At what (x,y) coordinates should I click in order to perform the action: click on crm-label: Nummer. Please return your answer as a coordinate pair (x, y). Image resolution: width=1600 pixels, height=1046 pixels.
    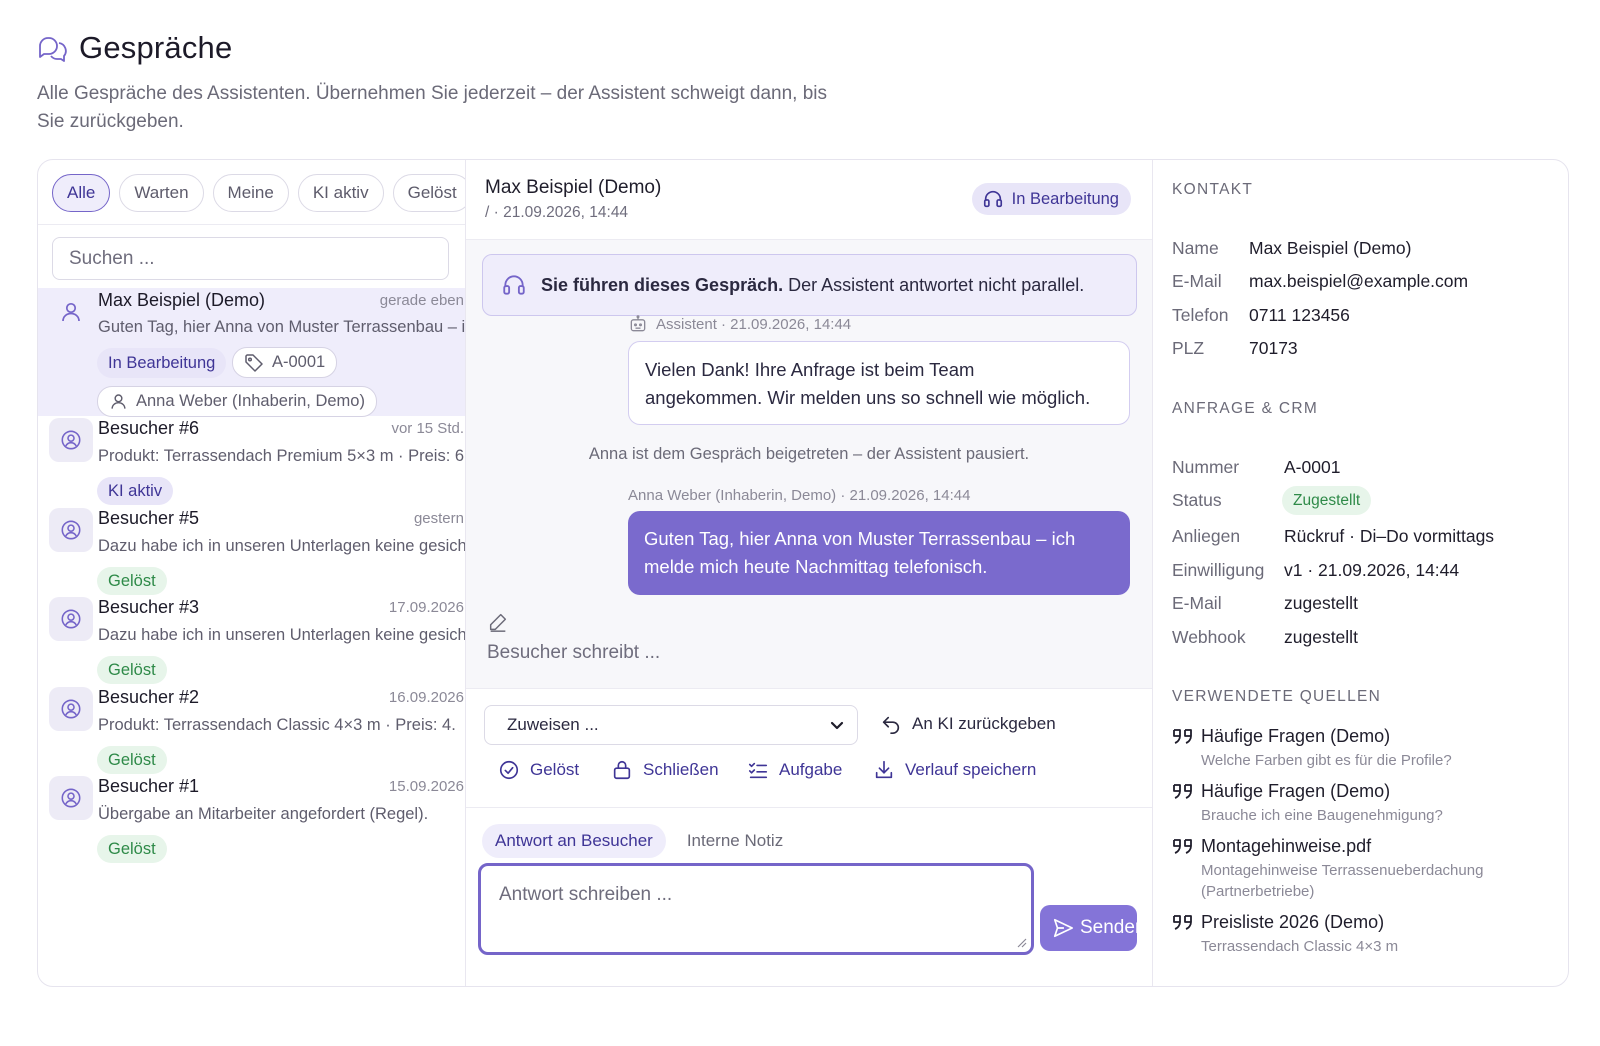
    Looking at the image, I should click on (1206, 467).